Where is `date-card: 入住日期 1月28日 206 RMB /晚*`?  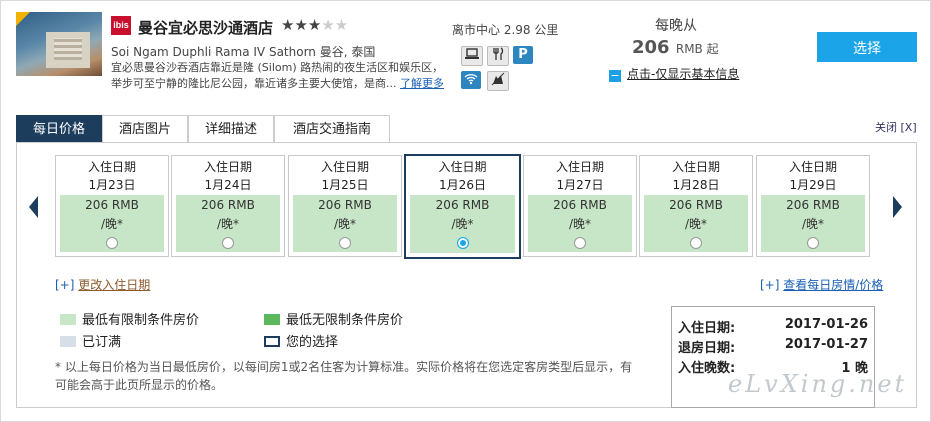 date-card: 入住日期 1月28日 206 RMB /晚* is located at coordinates (696, 206).